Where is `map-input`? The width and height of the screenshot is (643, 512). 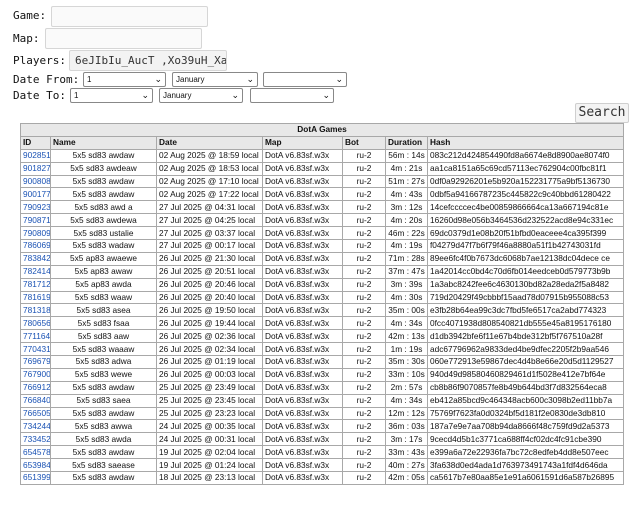
map-input is located at coordinates (123, 38).